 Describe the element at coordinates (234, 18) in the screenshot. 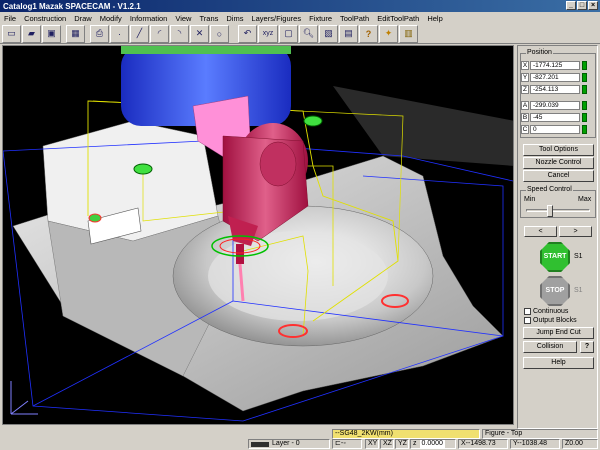

I see `menu-dims: Dims` at that location.